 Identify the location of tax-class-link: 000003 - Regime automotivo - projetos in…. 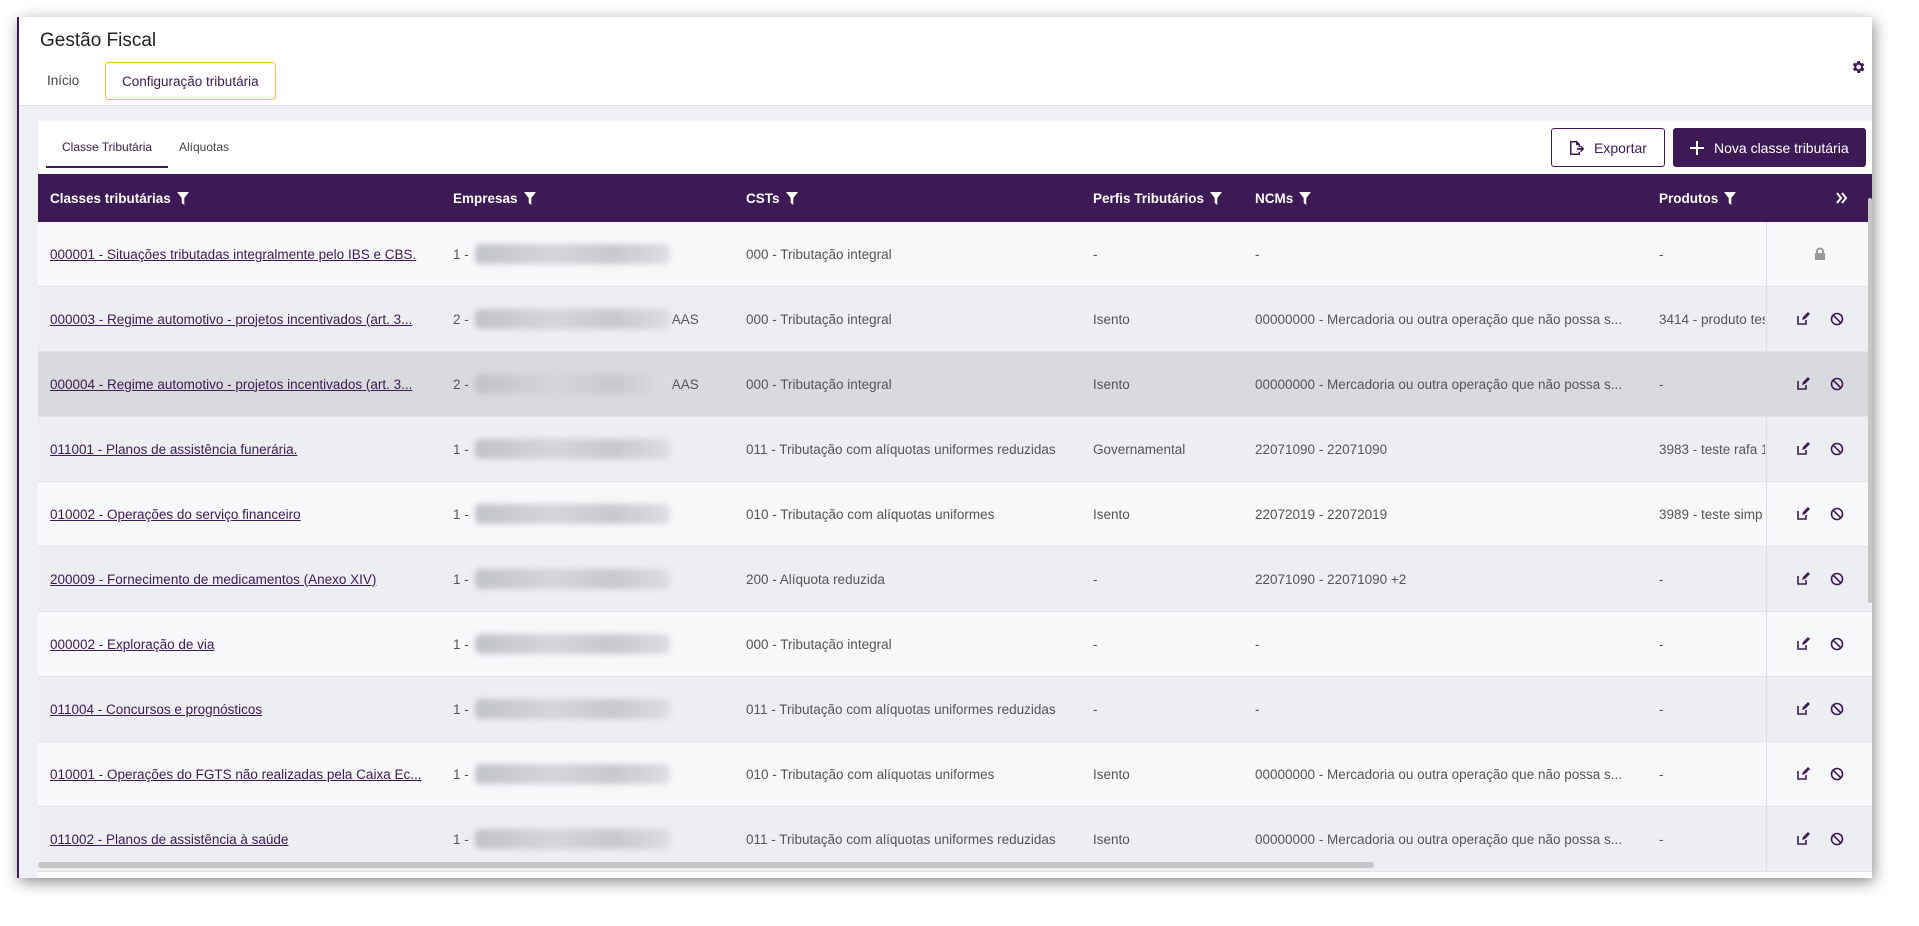
(231, 319).